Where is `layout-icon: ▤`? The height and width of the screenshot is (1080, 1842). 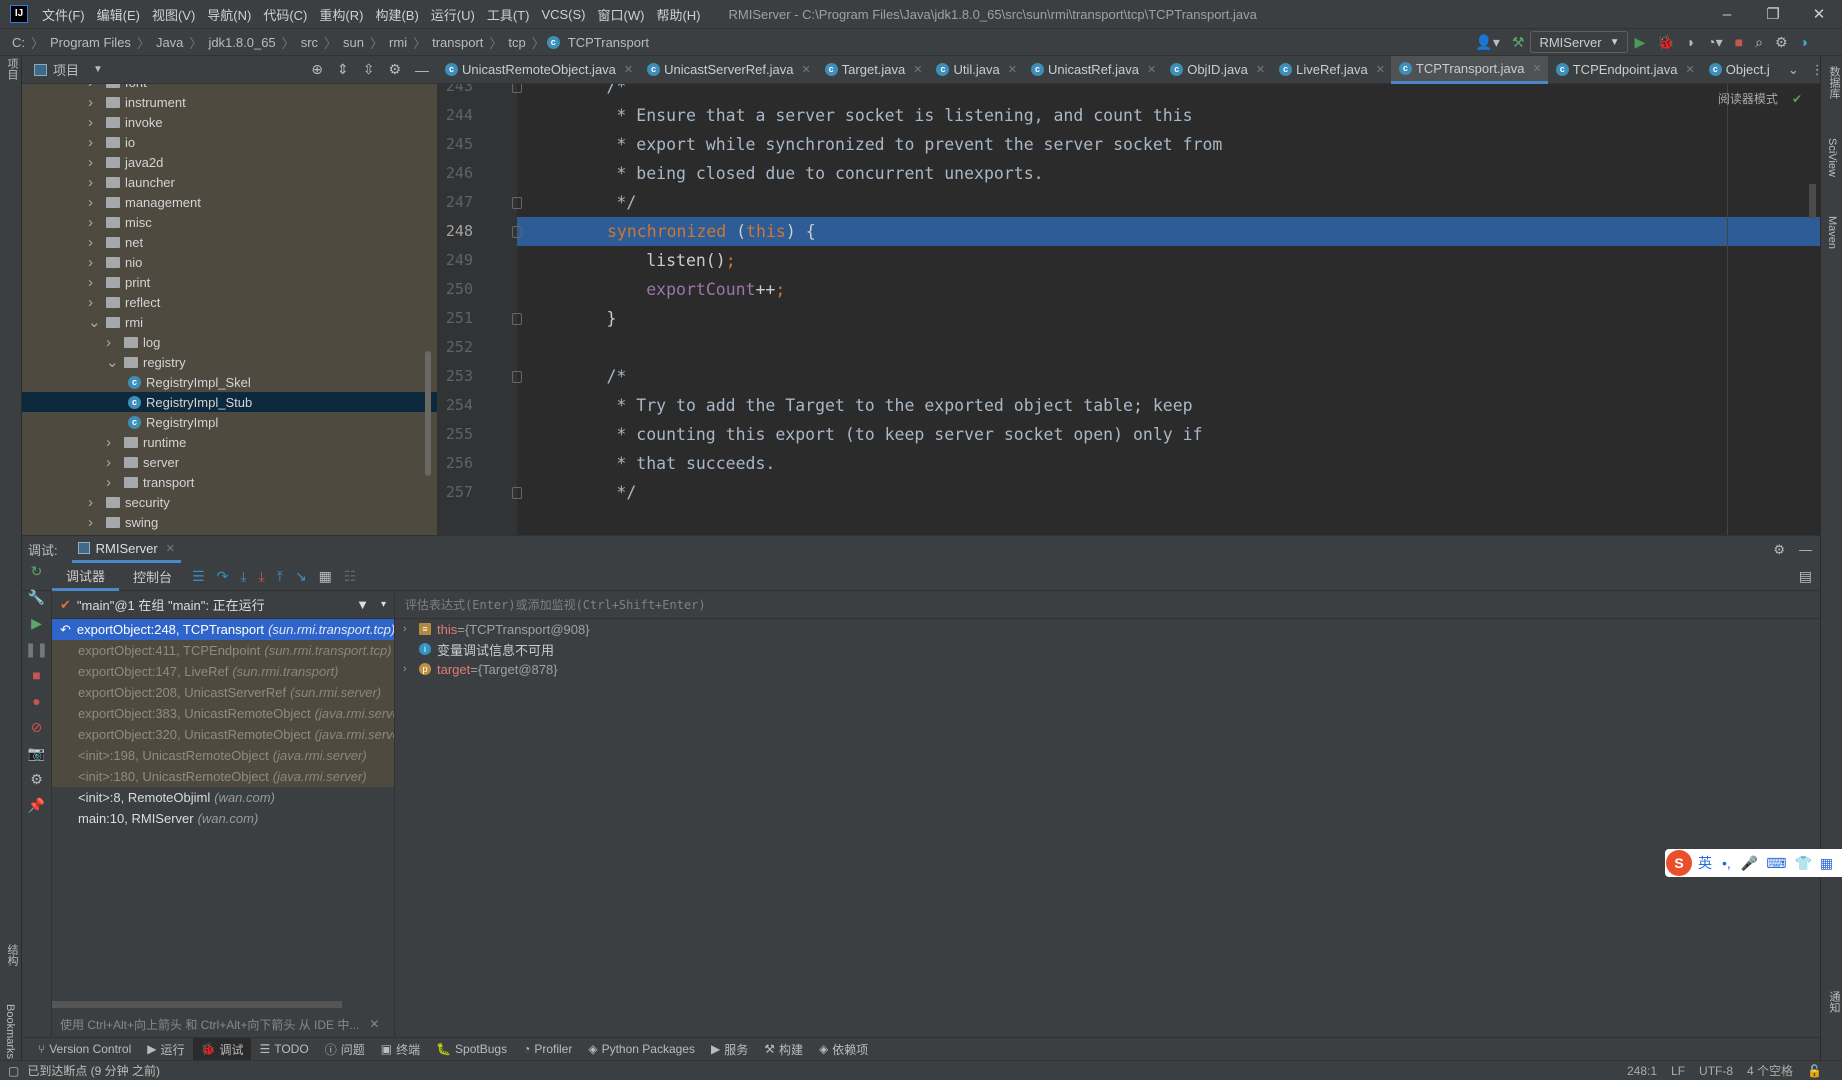
layout-icon: ▤ is located at coordinates (1805, 576).